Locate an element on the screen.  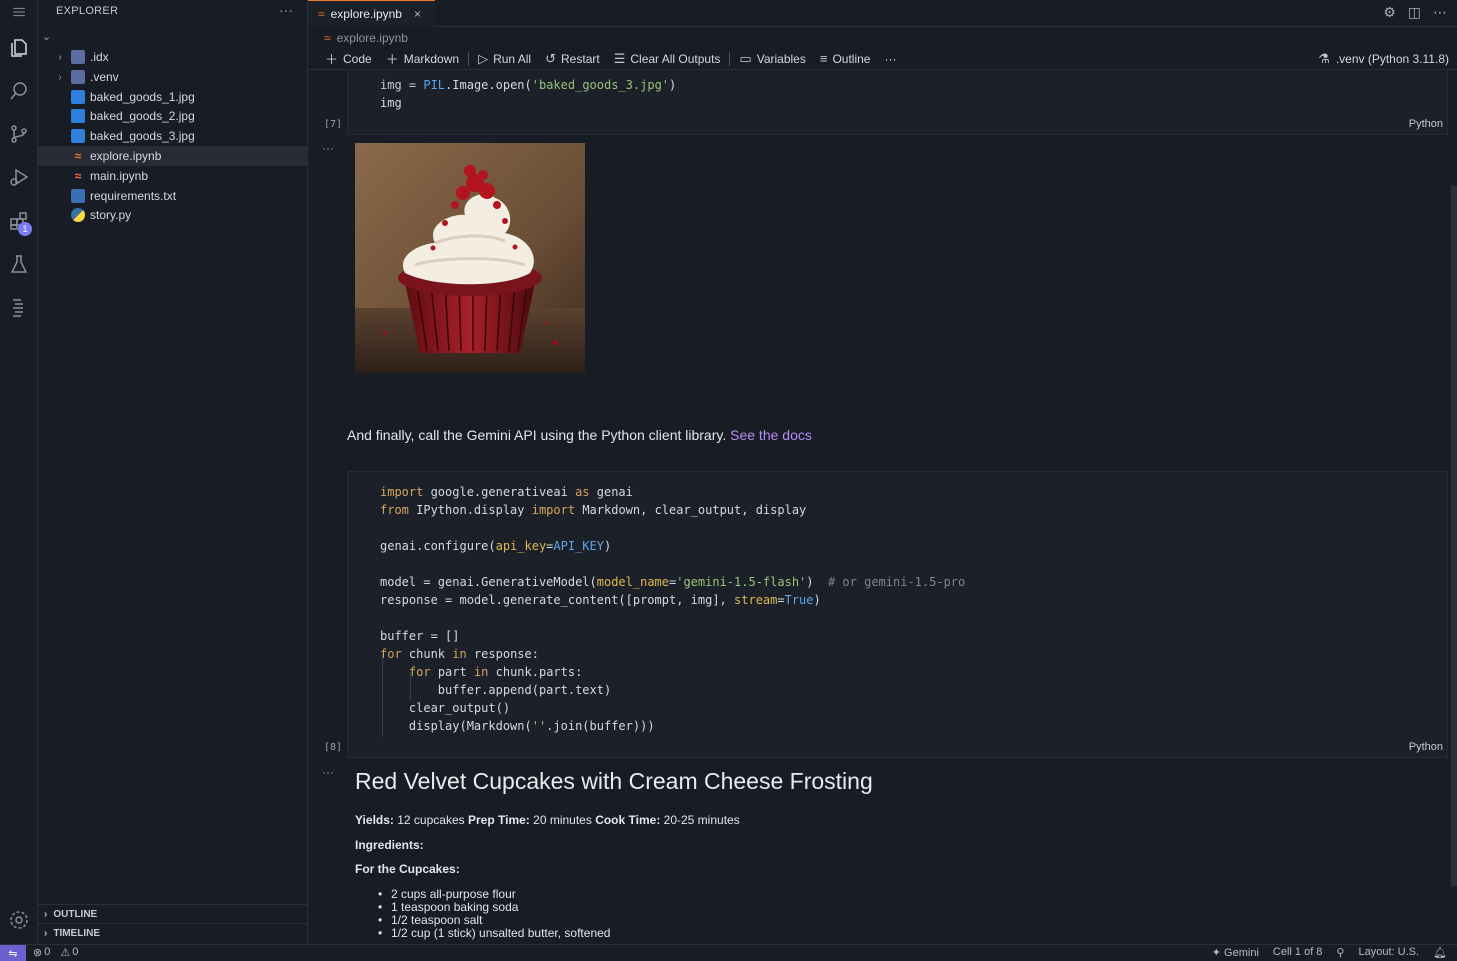
outline-list-icon is located at coordinates (19, 307).